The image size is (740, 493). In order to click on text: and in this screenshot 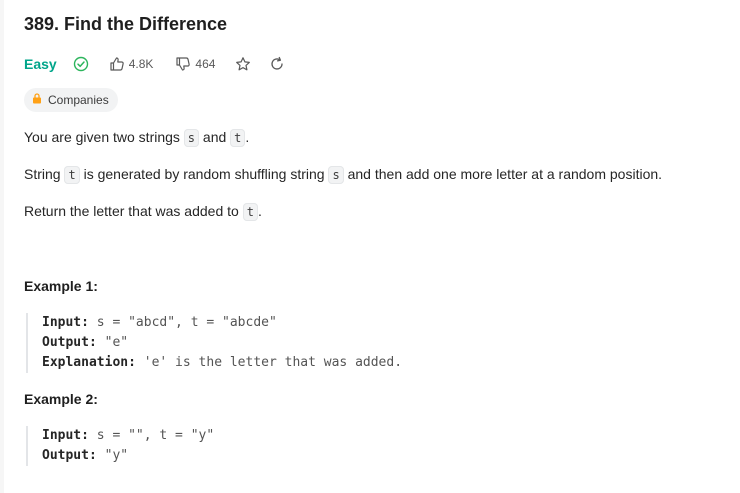, I will do `click(215, 137)`.